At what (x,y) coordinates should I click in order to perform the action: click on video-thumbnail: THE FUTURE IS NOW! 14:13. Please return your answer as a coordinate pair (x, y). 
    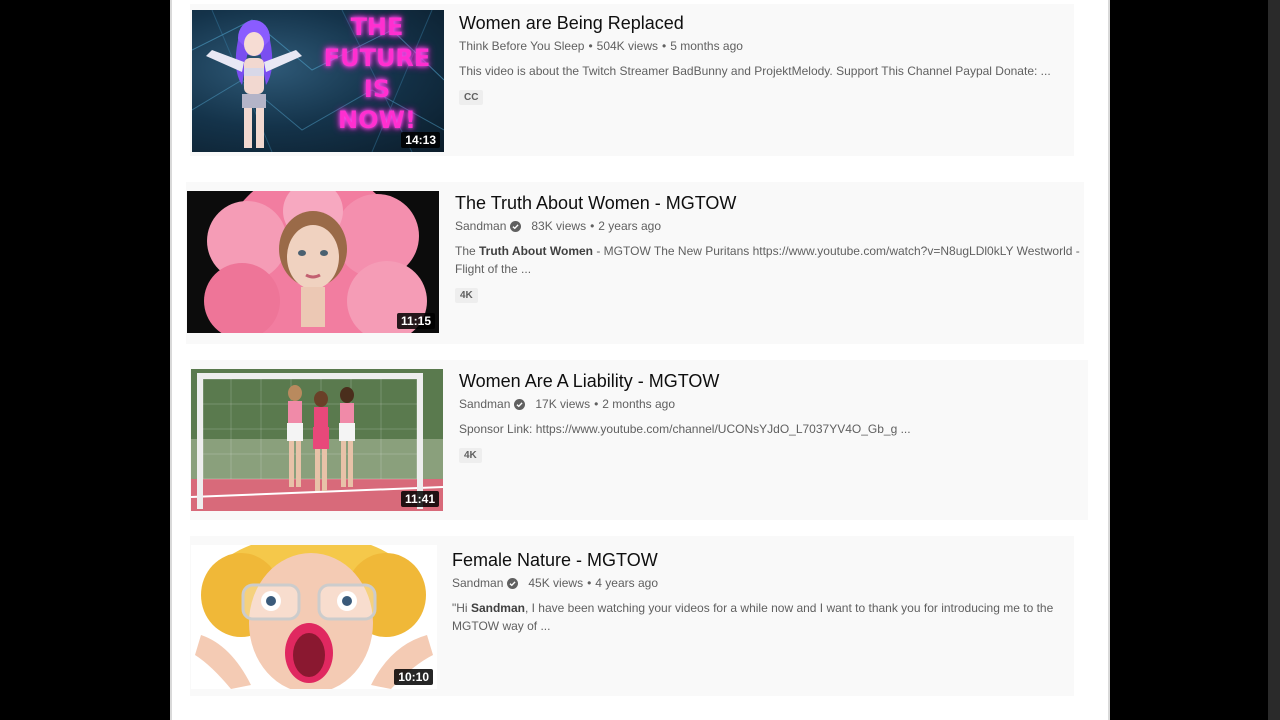
    Looking at the image, I should click on (318, 81).